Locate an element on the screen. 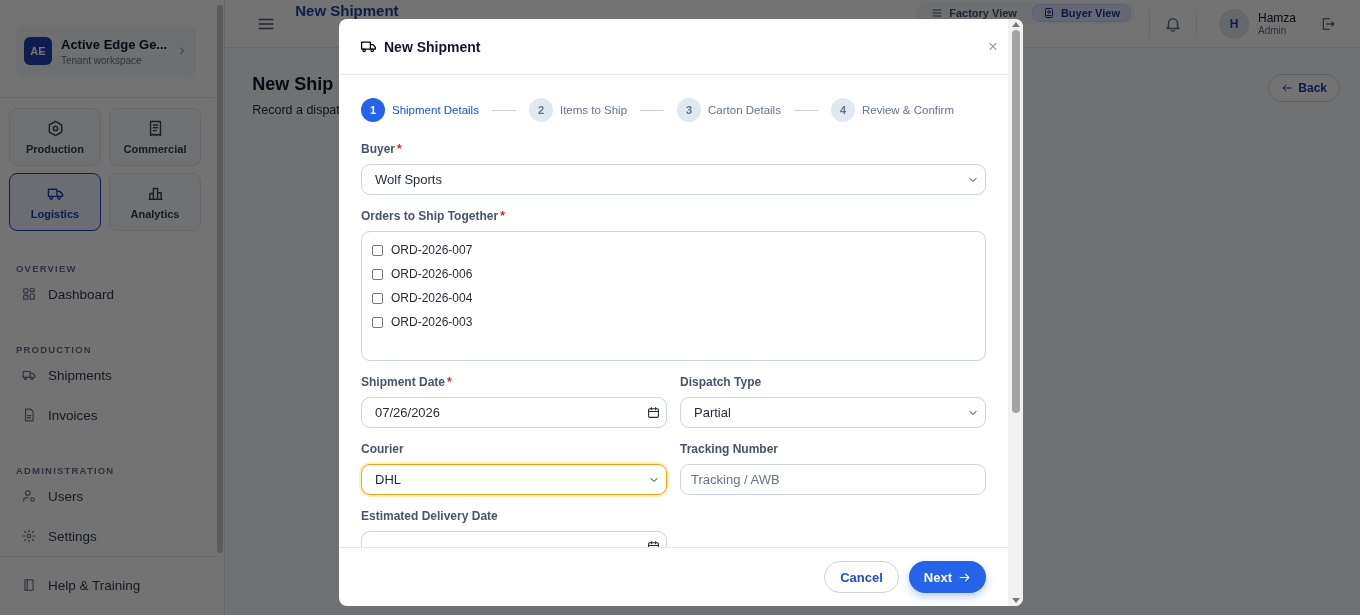 The width and height of the screenshot is (1360, 615). step-label: Shipment Details is located at coordinates (435, 110).